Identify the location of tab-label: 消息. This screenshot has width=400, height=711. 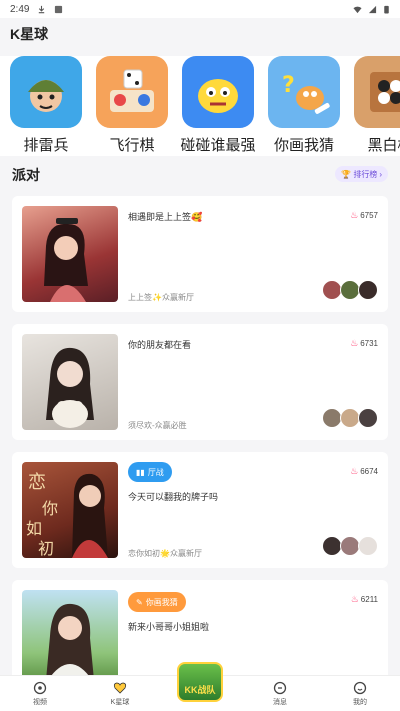
(280, 702).